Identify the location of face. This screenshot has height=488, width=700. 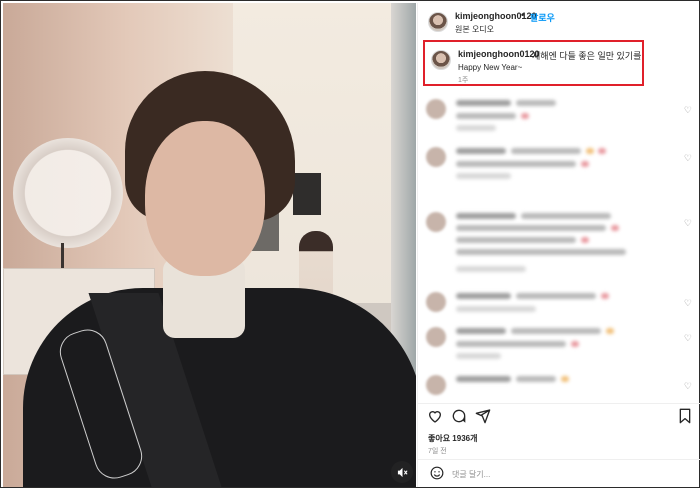
(205, 198).